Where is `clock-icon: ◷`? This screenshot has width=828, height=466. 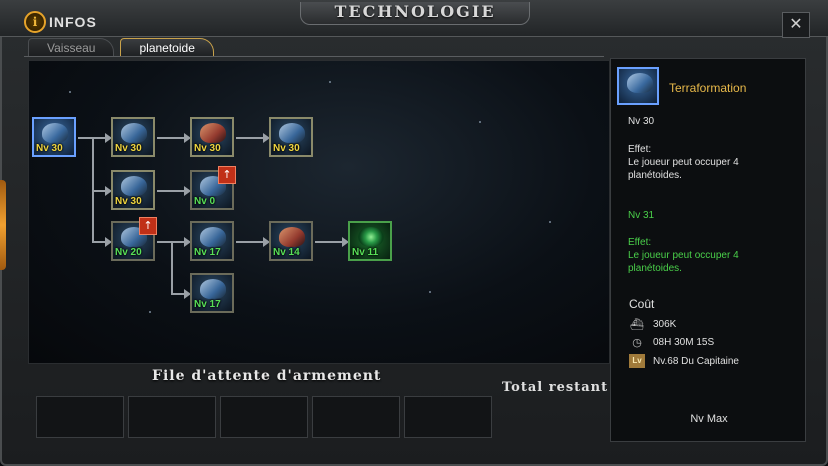 clock-icon: ◷ is located at coordinates (637, 342).